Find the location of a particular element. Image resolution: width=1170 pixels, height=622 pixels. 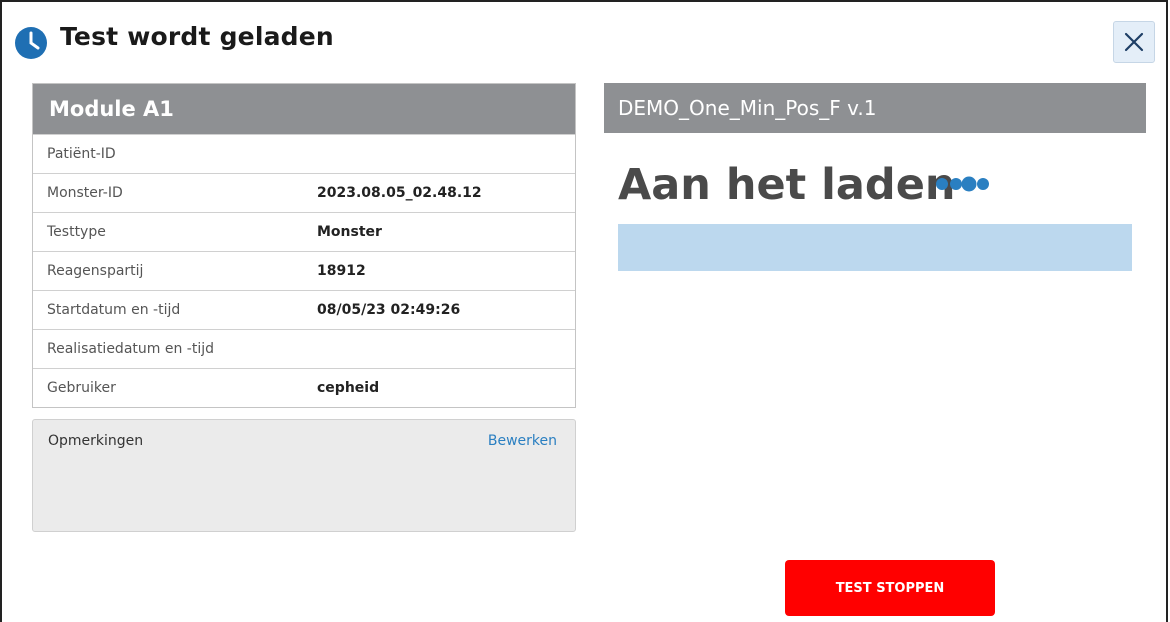

info-row-sample-id: Monster-ID 2023.08.05_02.48.12 is located at coordinates (304, 192).